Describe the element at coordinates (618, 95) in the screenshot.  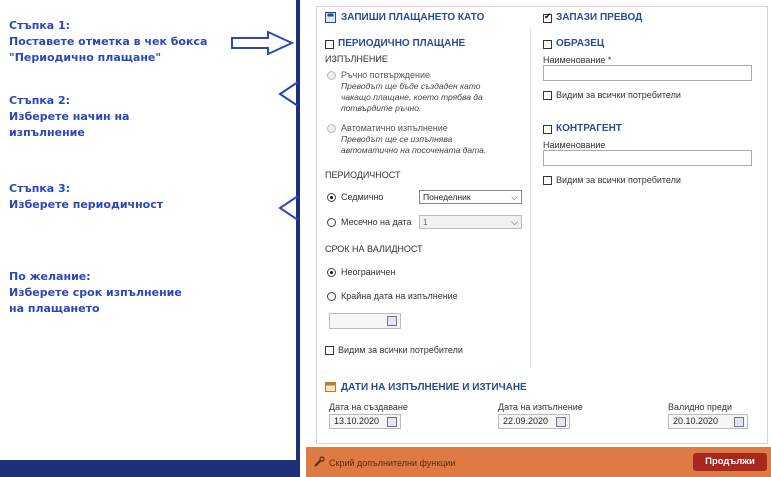
I see `template-visible-all-label: Видим за всички потребители` at that location.